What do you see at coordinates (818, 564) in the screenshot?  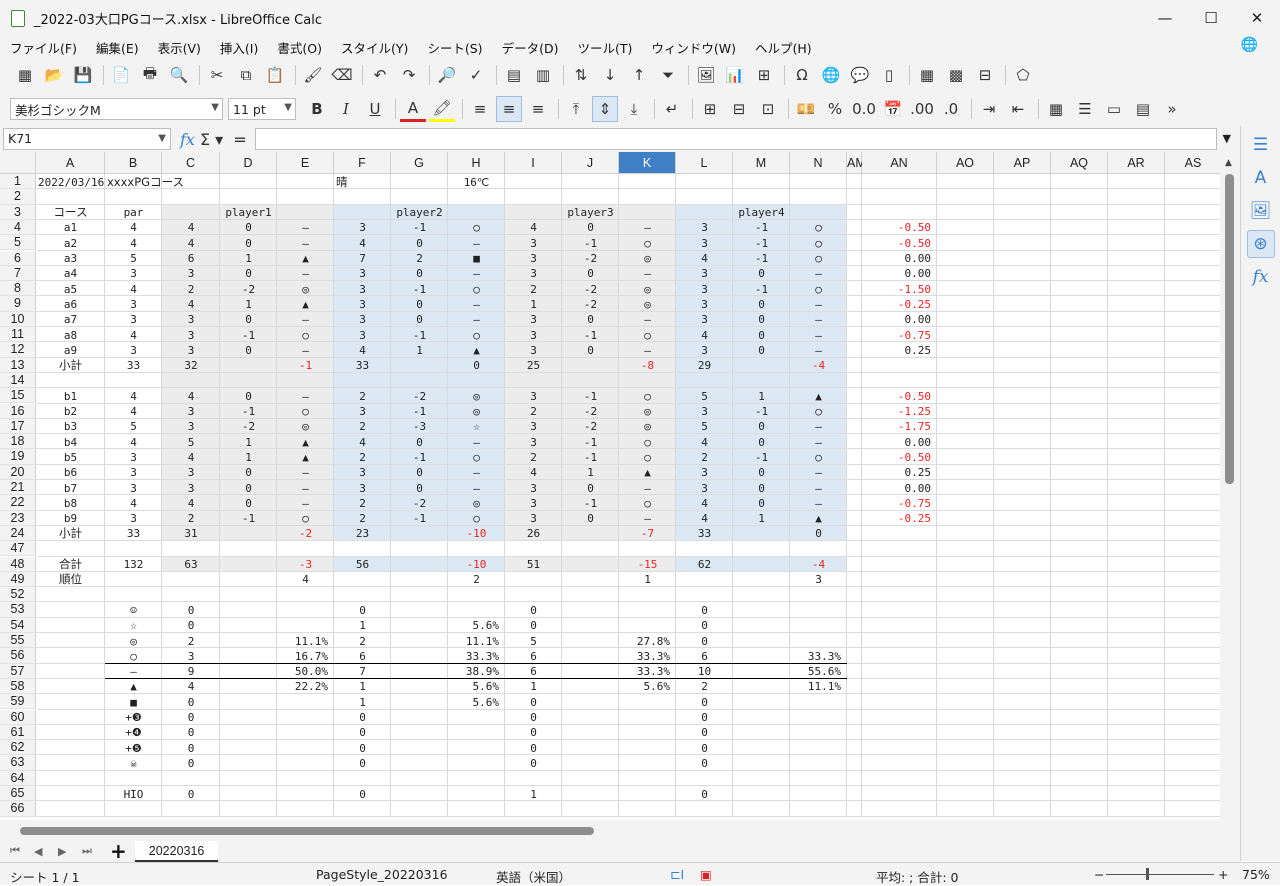 I see `cell: -4` at bounding box center [818, 564].